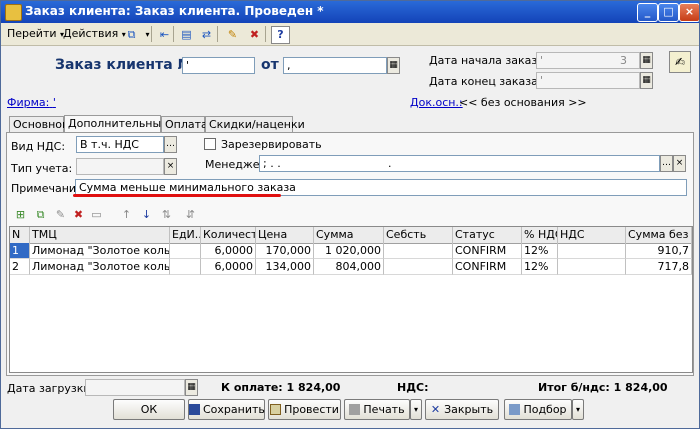 This screenshot has height=429, width=700. I want to click on vat-type-field: В т.ч. НДС, so click(120, 144).